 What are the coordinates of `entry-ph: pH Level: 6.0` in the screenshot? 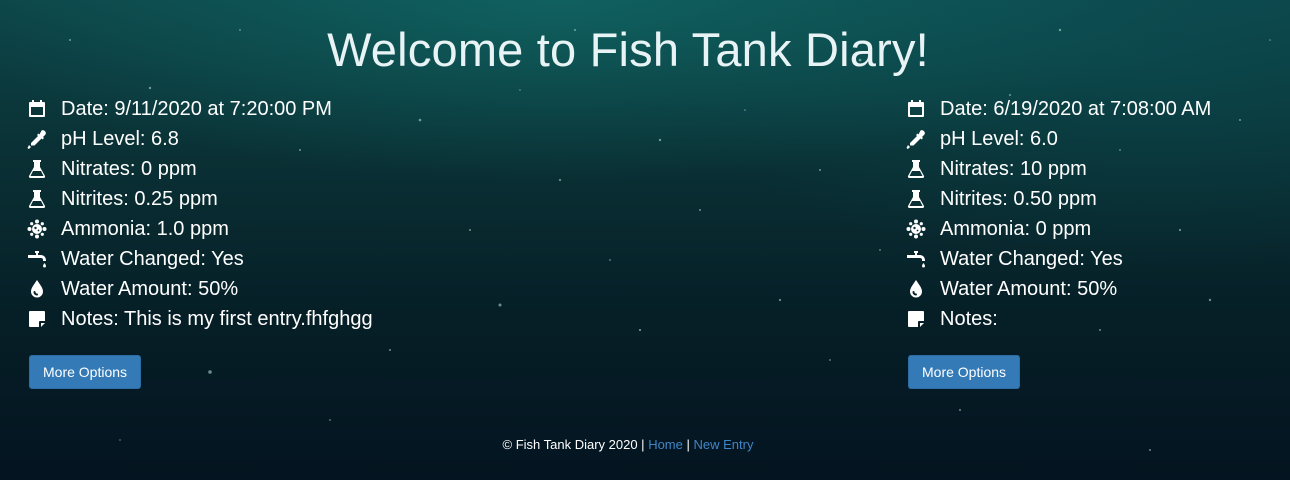 It's located at (999, 138).